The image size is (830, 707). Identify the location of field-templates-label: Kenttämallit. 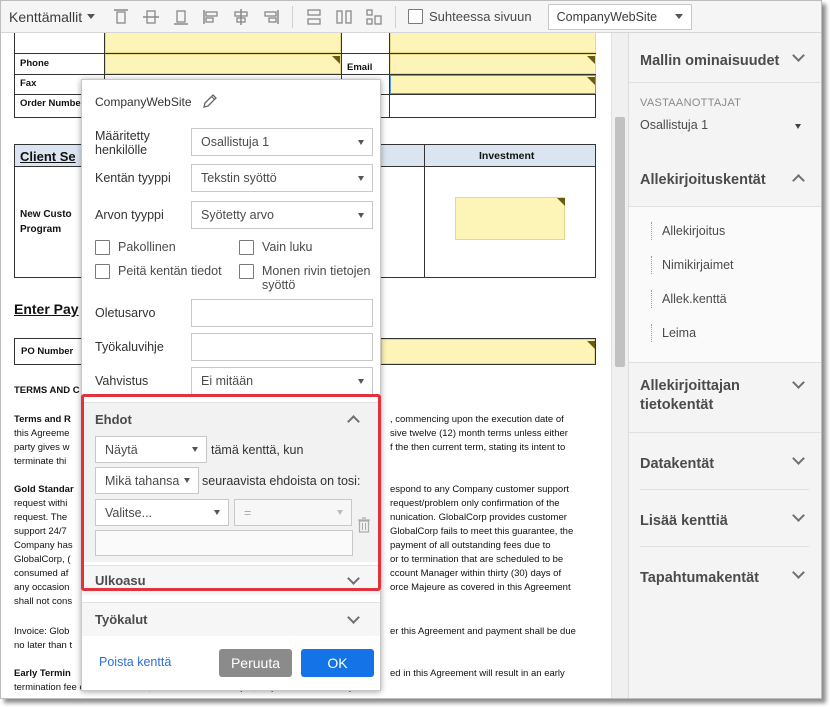
(46, 16).